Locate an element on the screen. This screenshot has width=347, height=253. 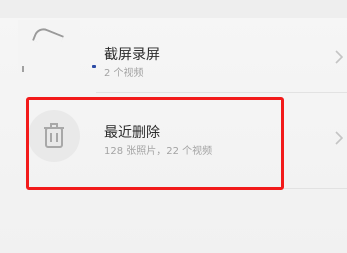
album-title: 截屏录屏 is located at coordinates (132, 55).